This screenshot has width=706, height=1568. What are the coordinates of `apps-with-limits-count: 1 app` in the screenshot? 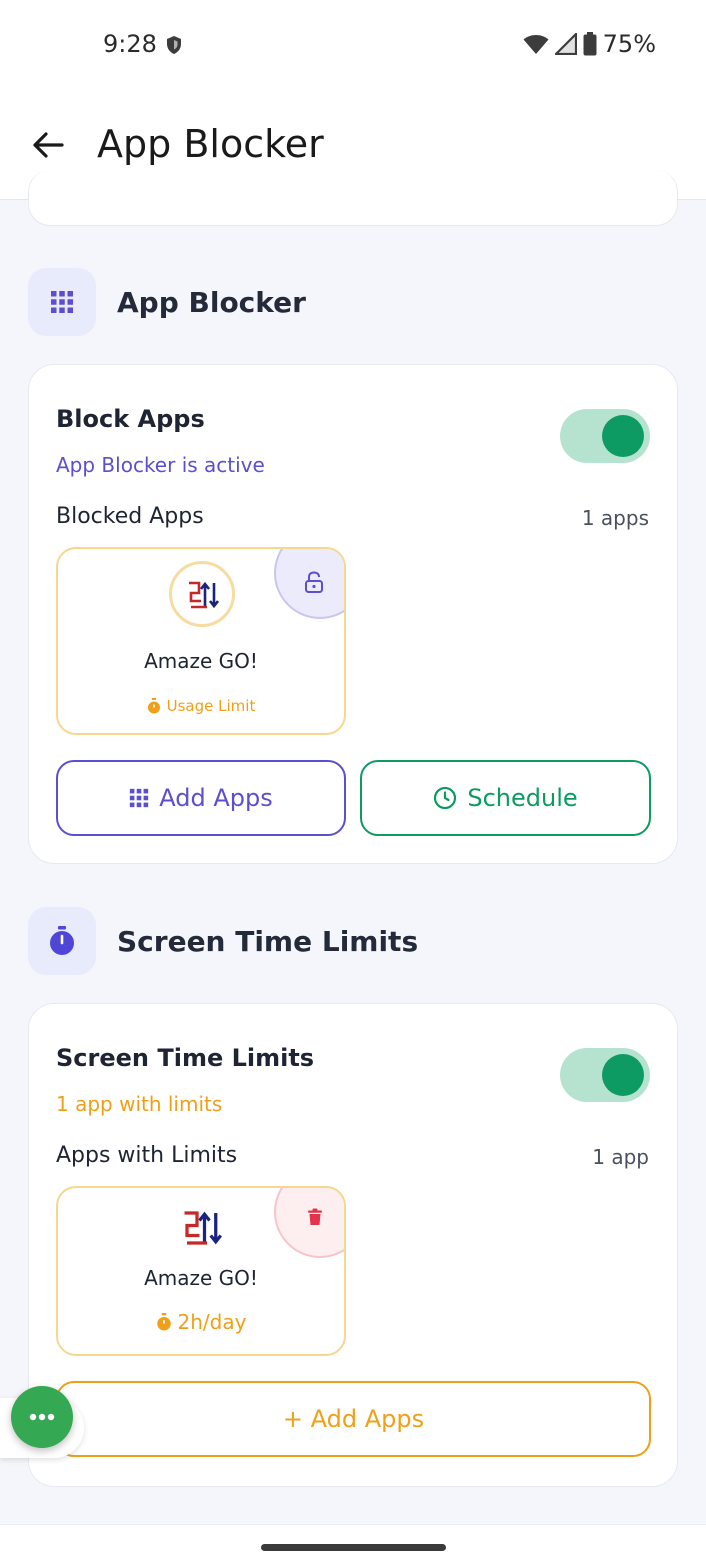 It's located at (620, 1157).